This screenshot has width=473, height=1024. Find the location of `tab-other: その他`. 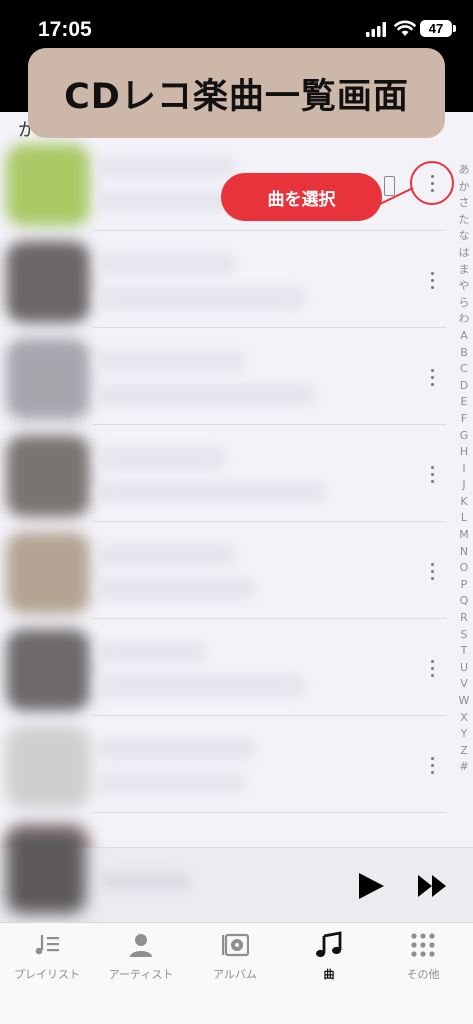

tab-other: その他 is located at coordinates (423, 961).